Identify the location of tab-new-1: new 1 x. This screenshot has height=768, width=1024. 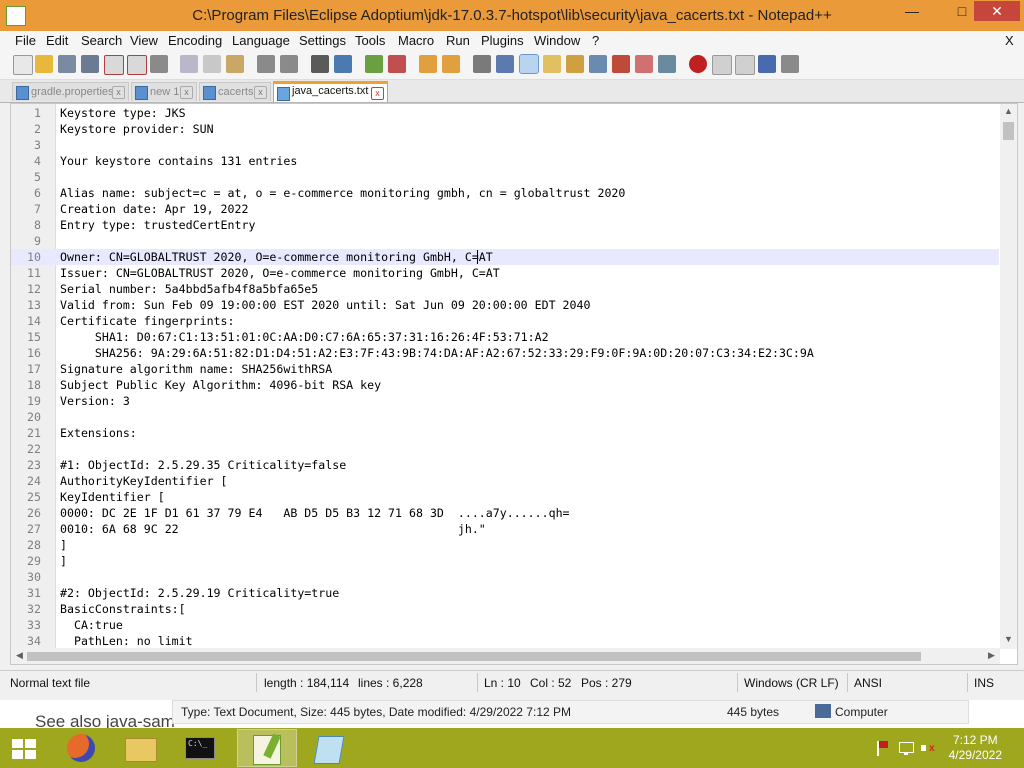
(164, 91).